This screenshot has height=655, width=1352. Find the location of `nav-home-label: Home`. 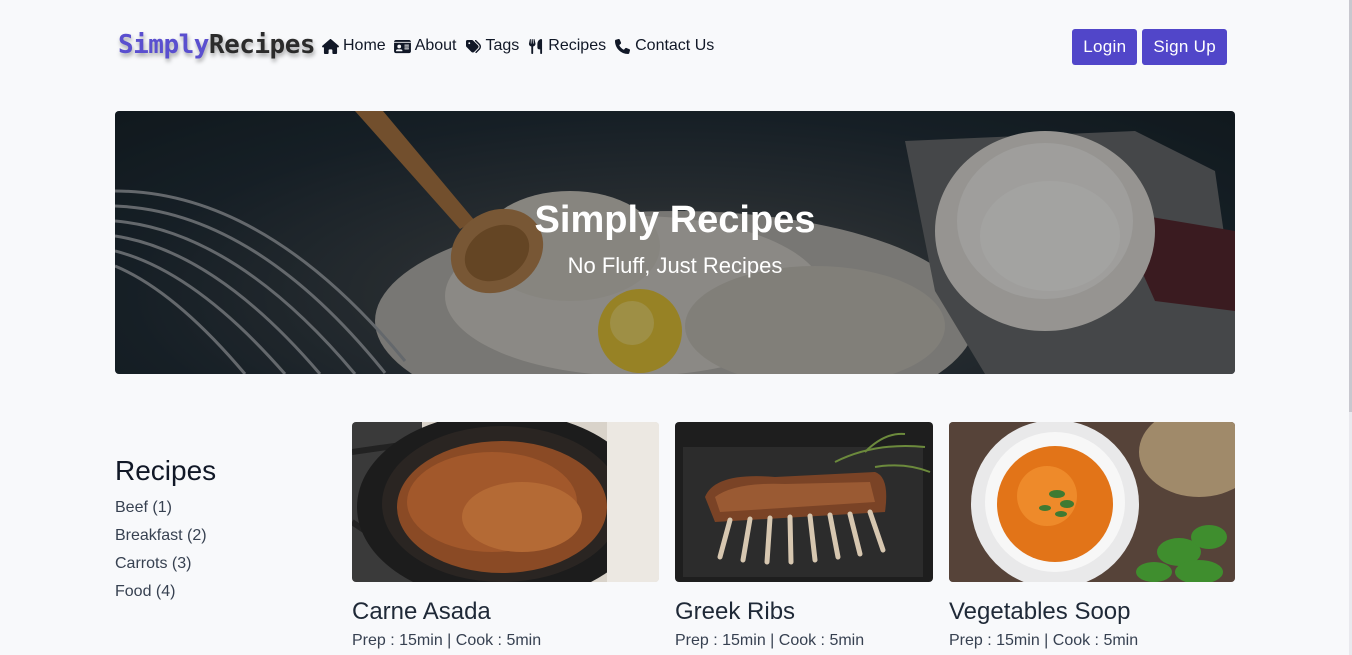

nav-home-label: Home is located at coordinates (364, 45).